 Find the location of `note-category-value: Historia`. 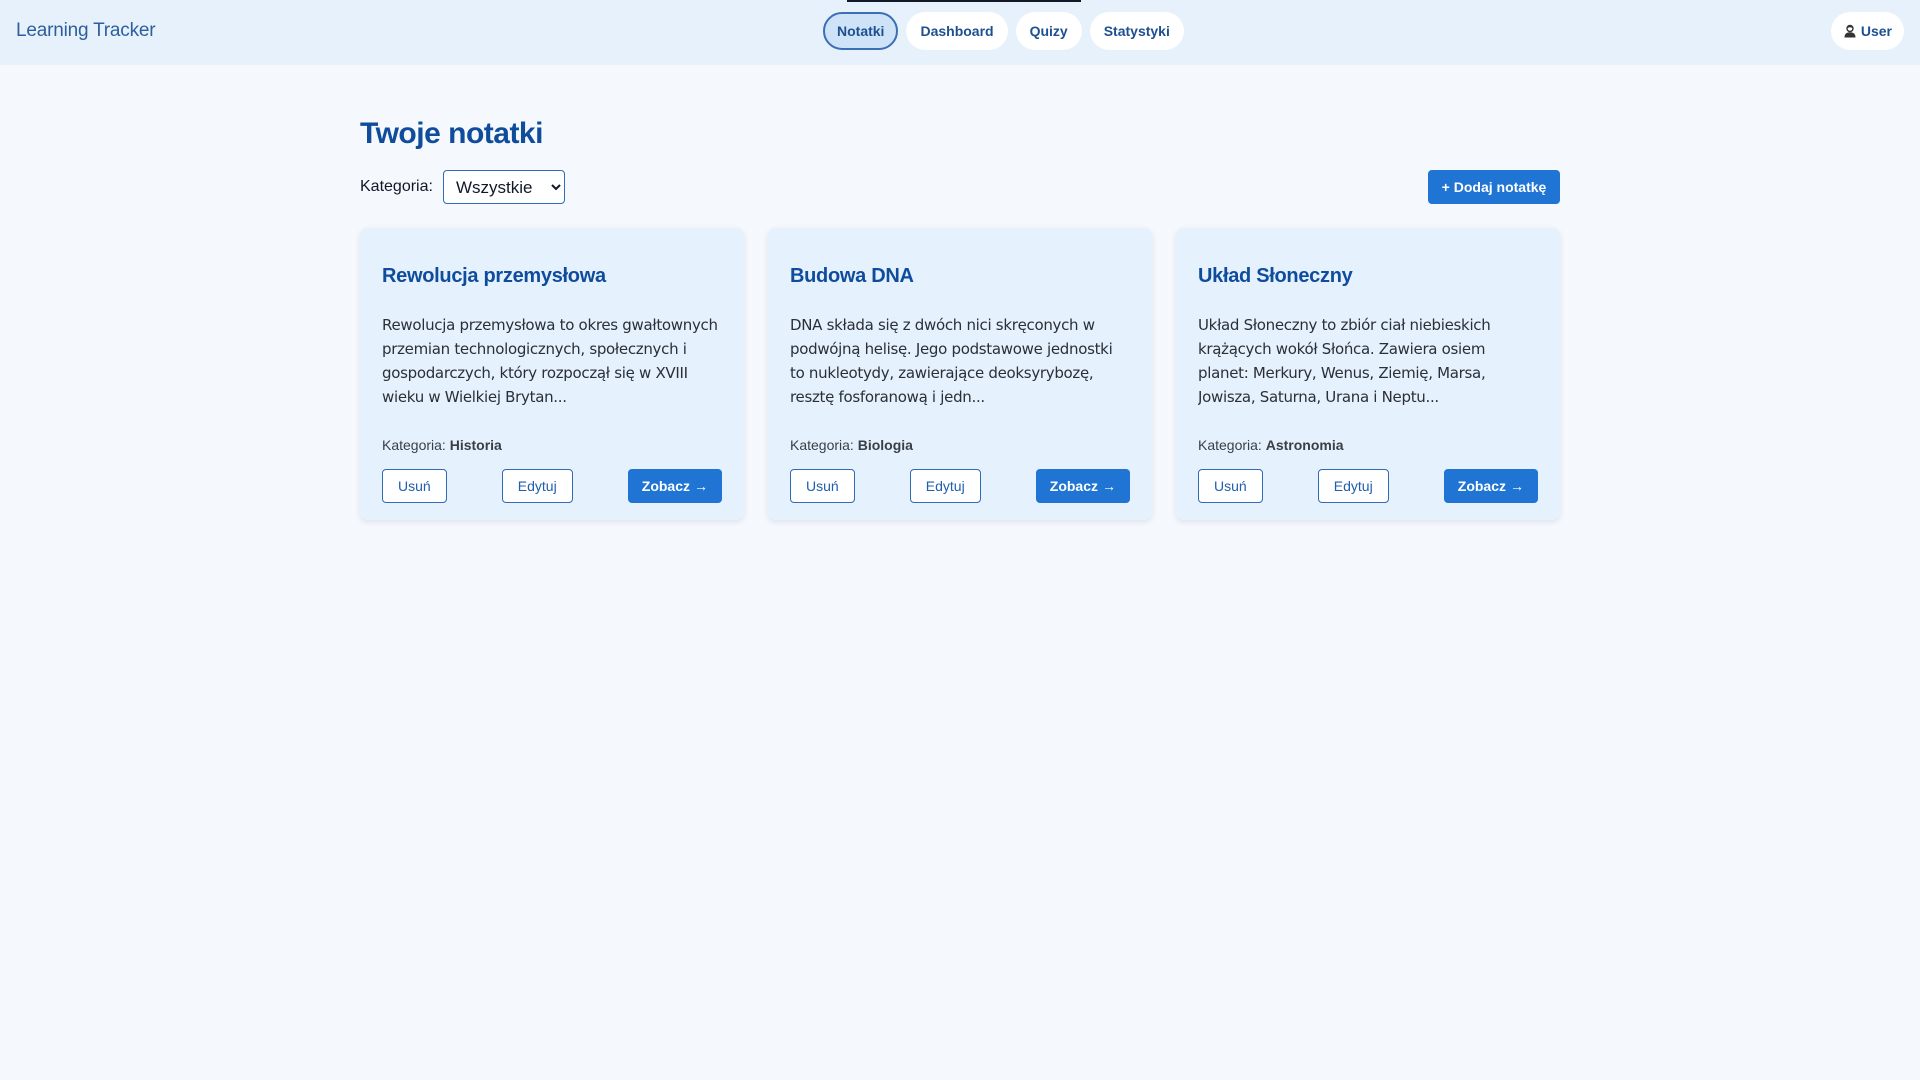

note-category-value: Historia is located at coordinates (475, 445).